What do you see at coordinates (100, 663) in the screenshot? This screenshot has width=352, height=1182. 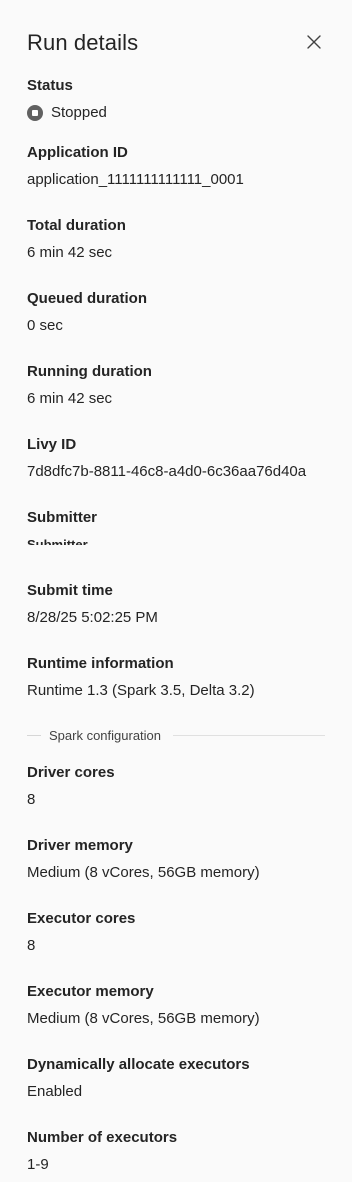 I see `runtime-information-label: Runtime information` at bounding box center [100, 663].